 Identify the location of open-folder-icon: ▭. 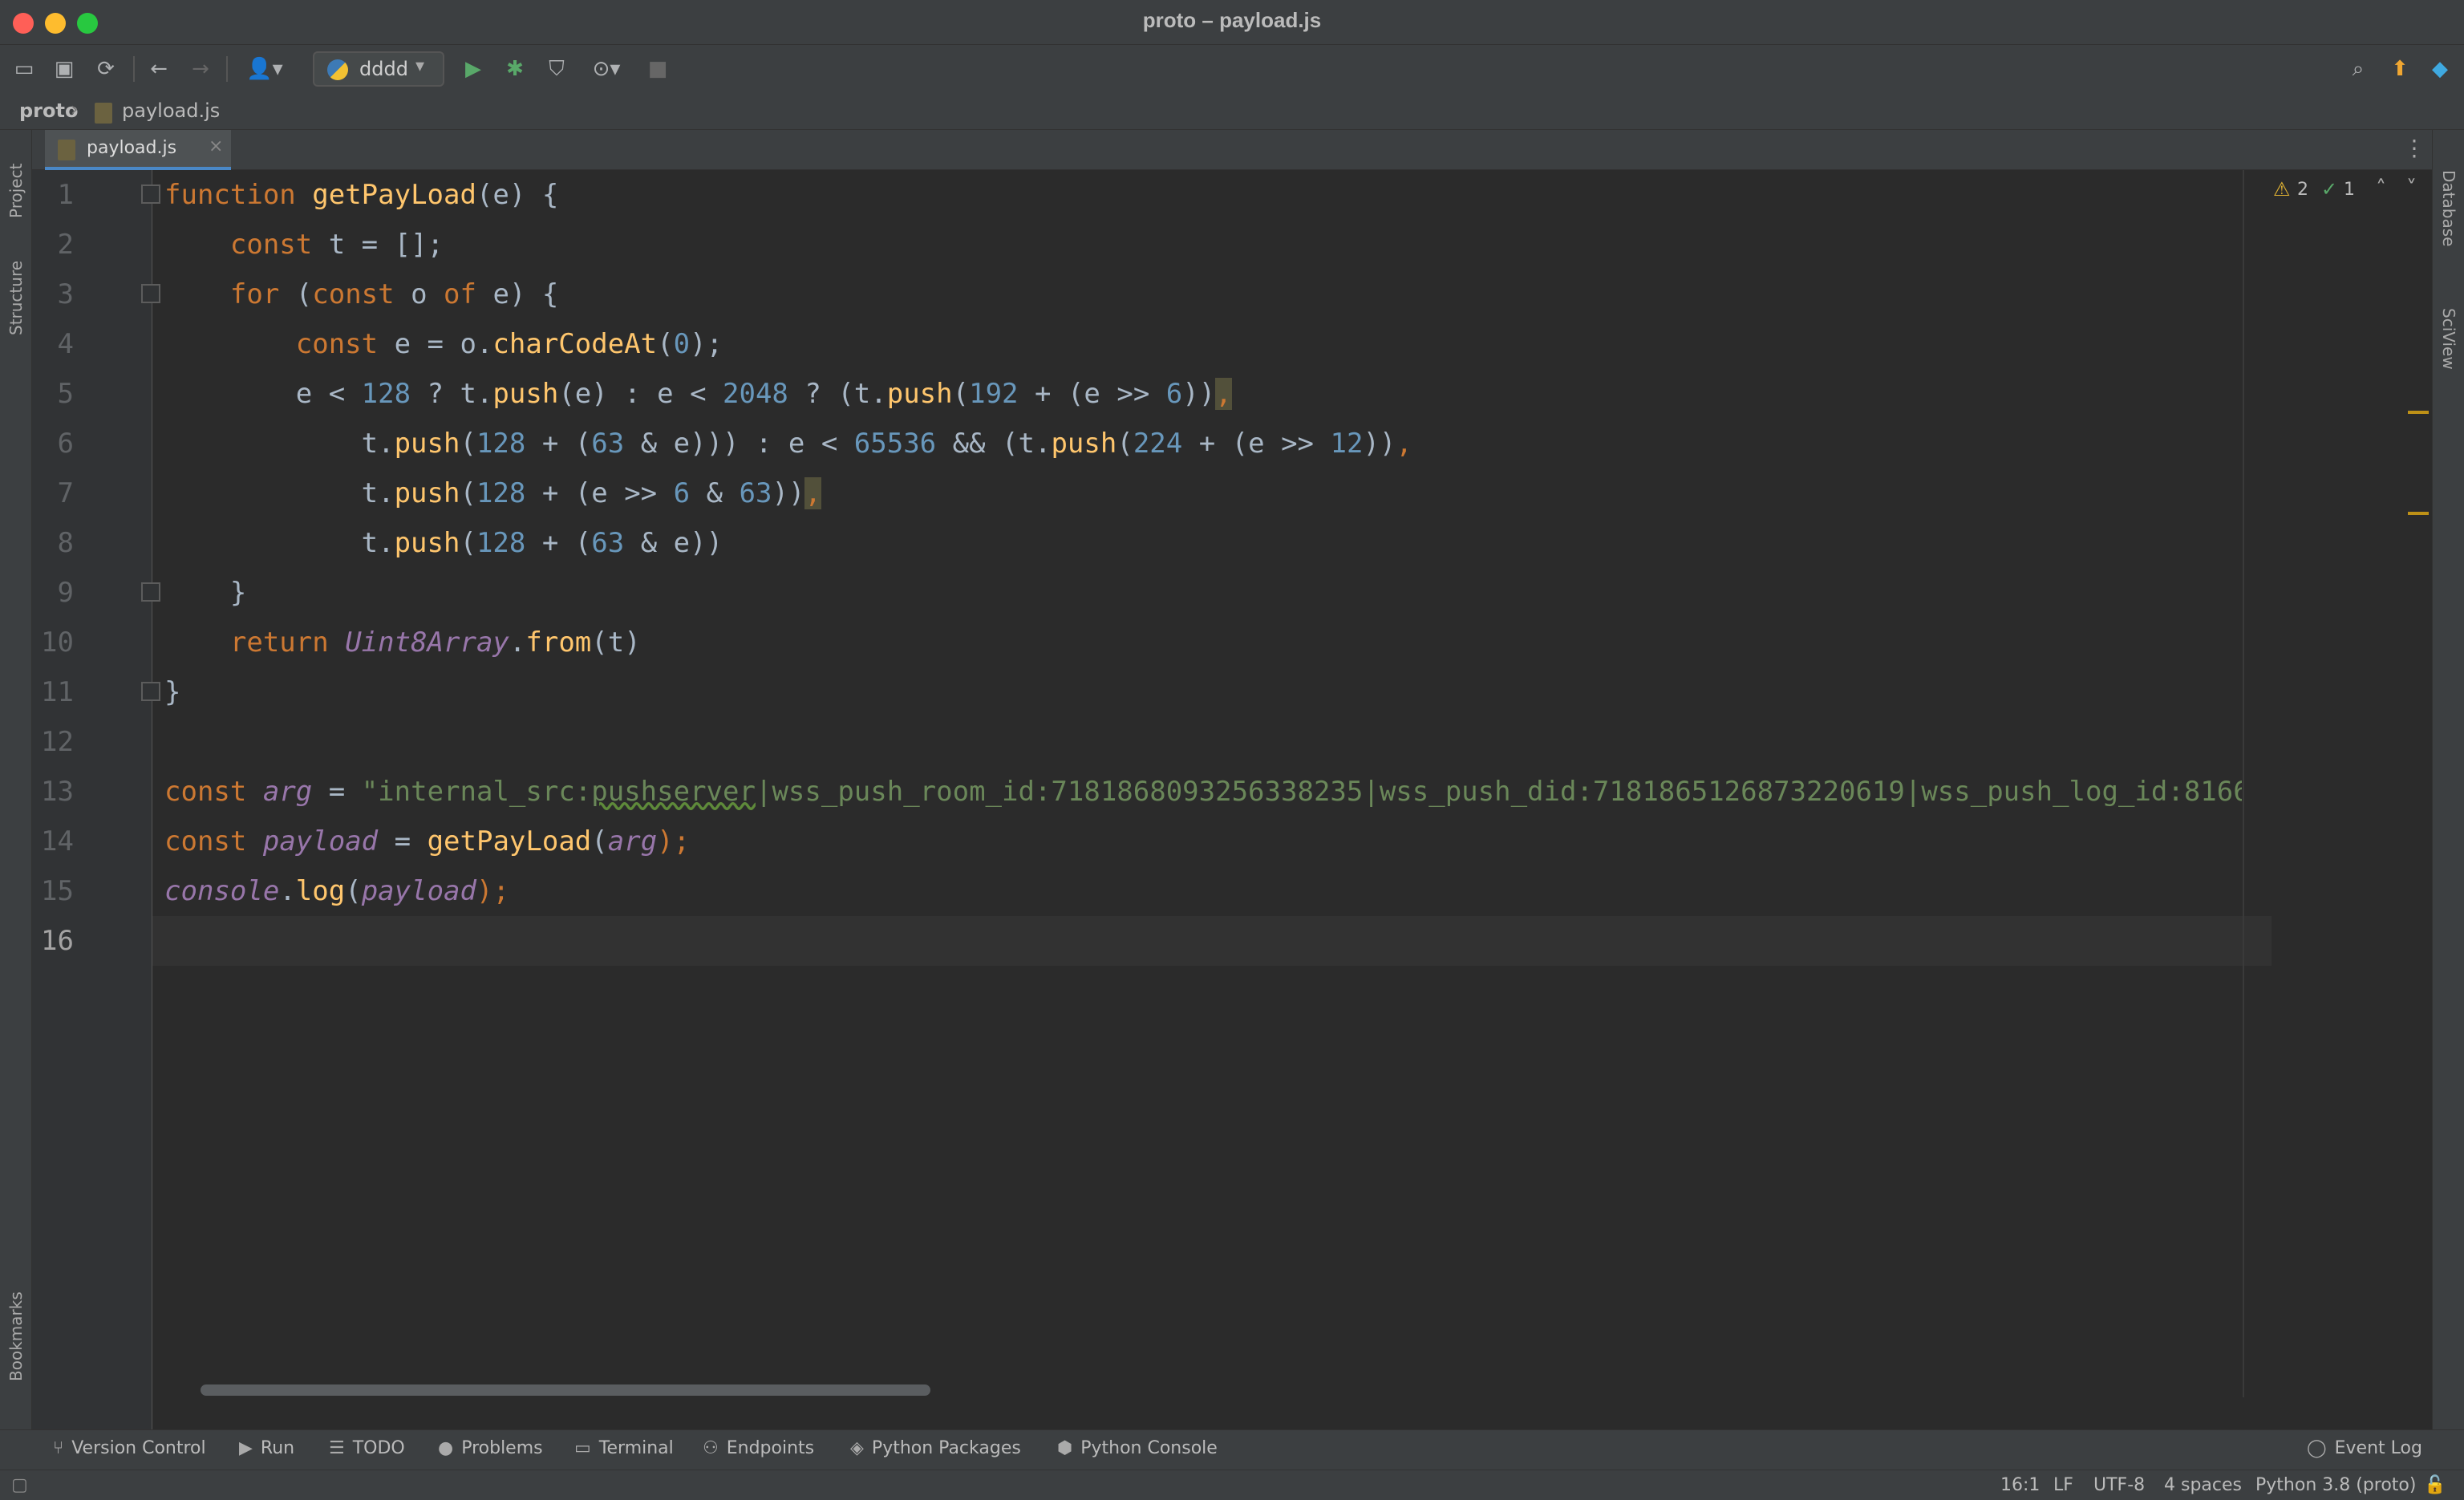
(24, 69).